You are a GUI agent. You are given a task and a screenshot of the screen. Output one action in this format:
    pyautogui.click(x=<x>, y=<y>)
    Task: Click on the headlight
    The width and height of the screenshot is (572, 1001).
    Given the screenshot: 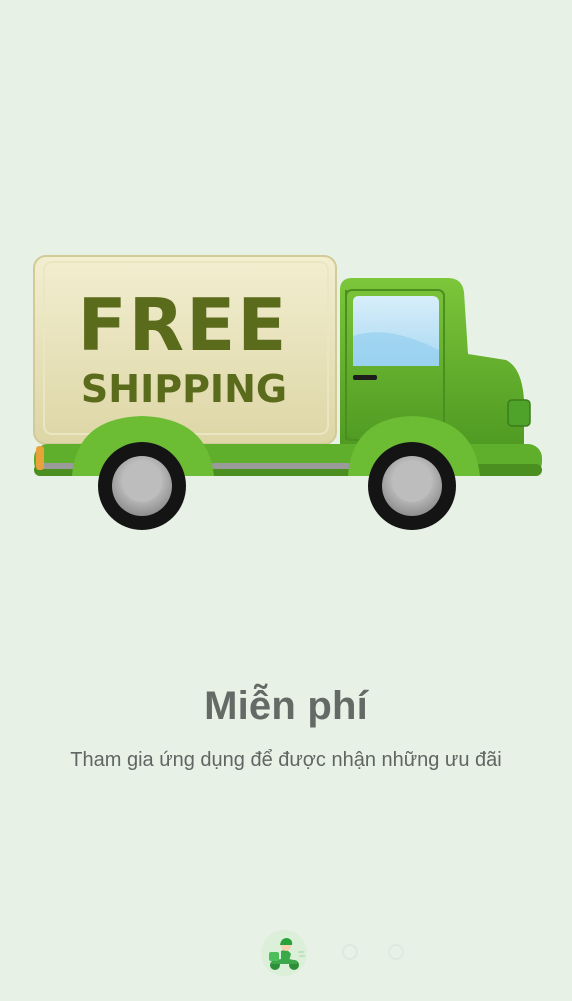 What is the action you would take?
    pyautogui.click(x=519, y=413)
    